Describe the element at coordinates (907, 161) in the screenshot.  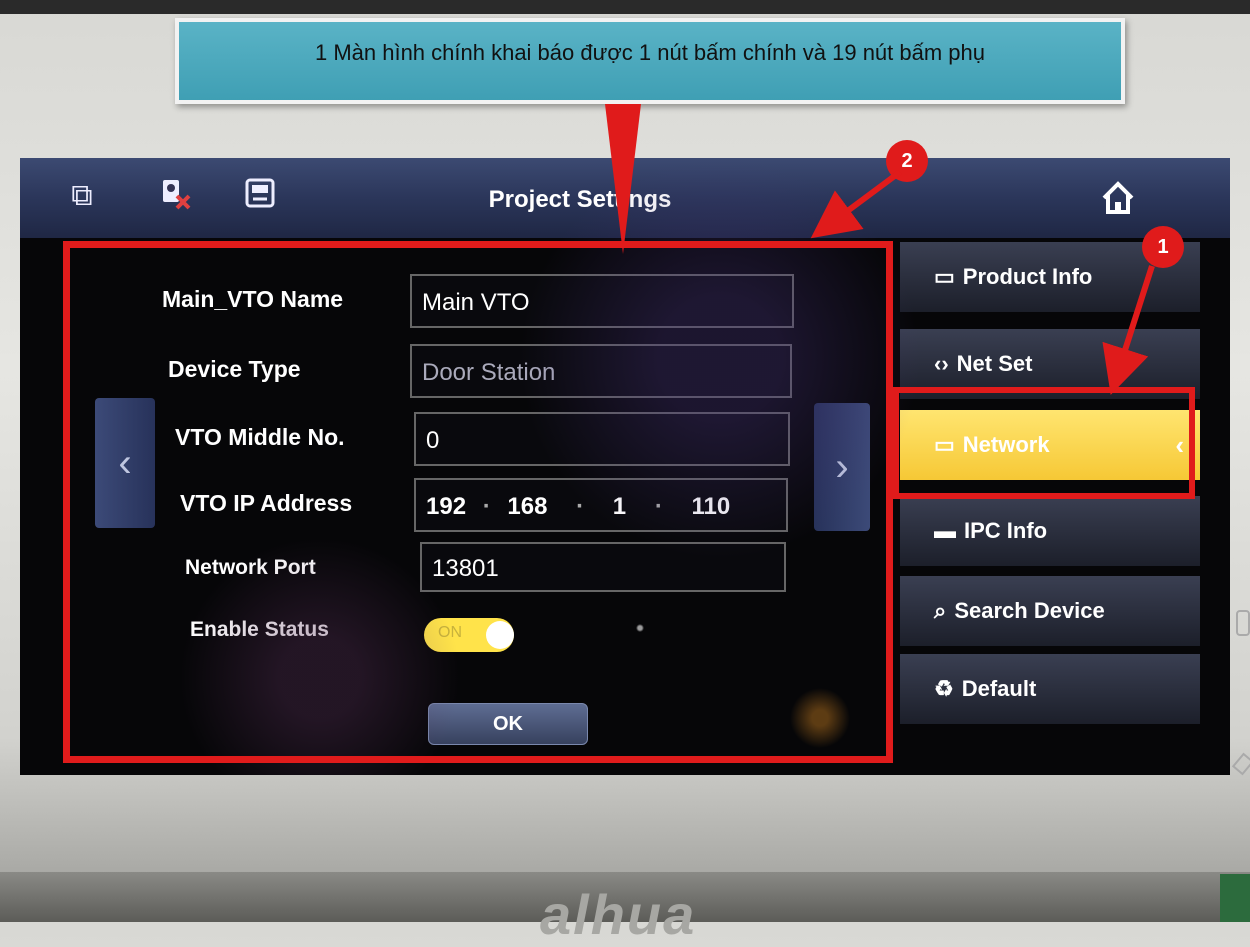
I see `annotation-badge-2: 2` at that location.